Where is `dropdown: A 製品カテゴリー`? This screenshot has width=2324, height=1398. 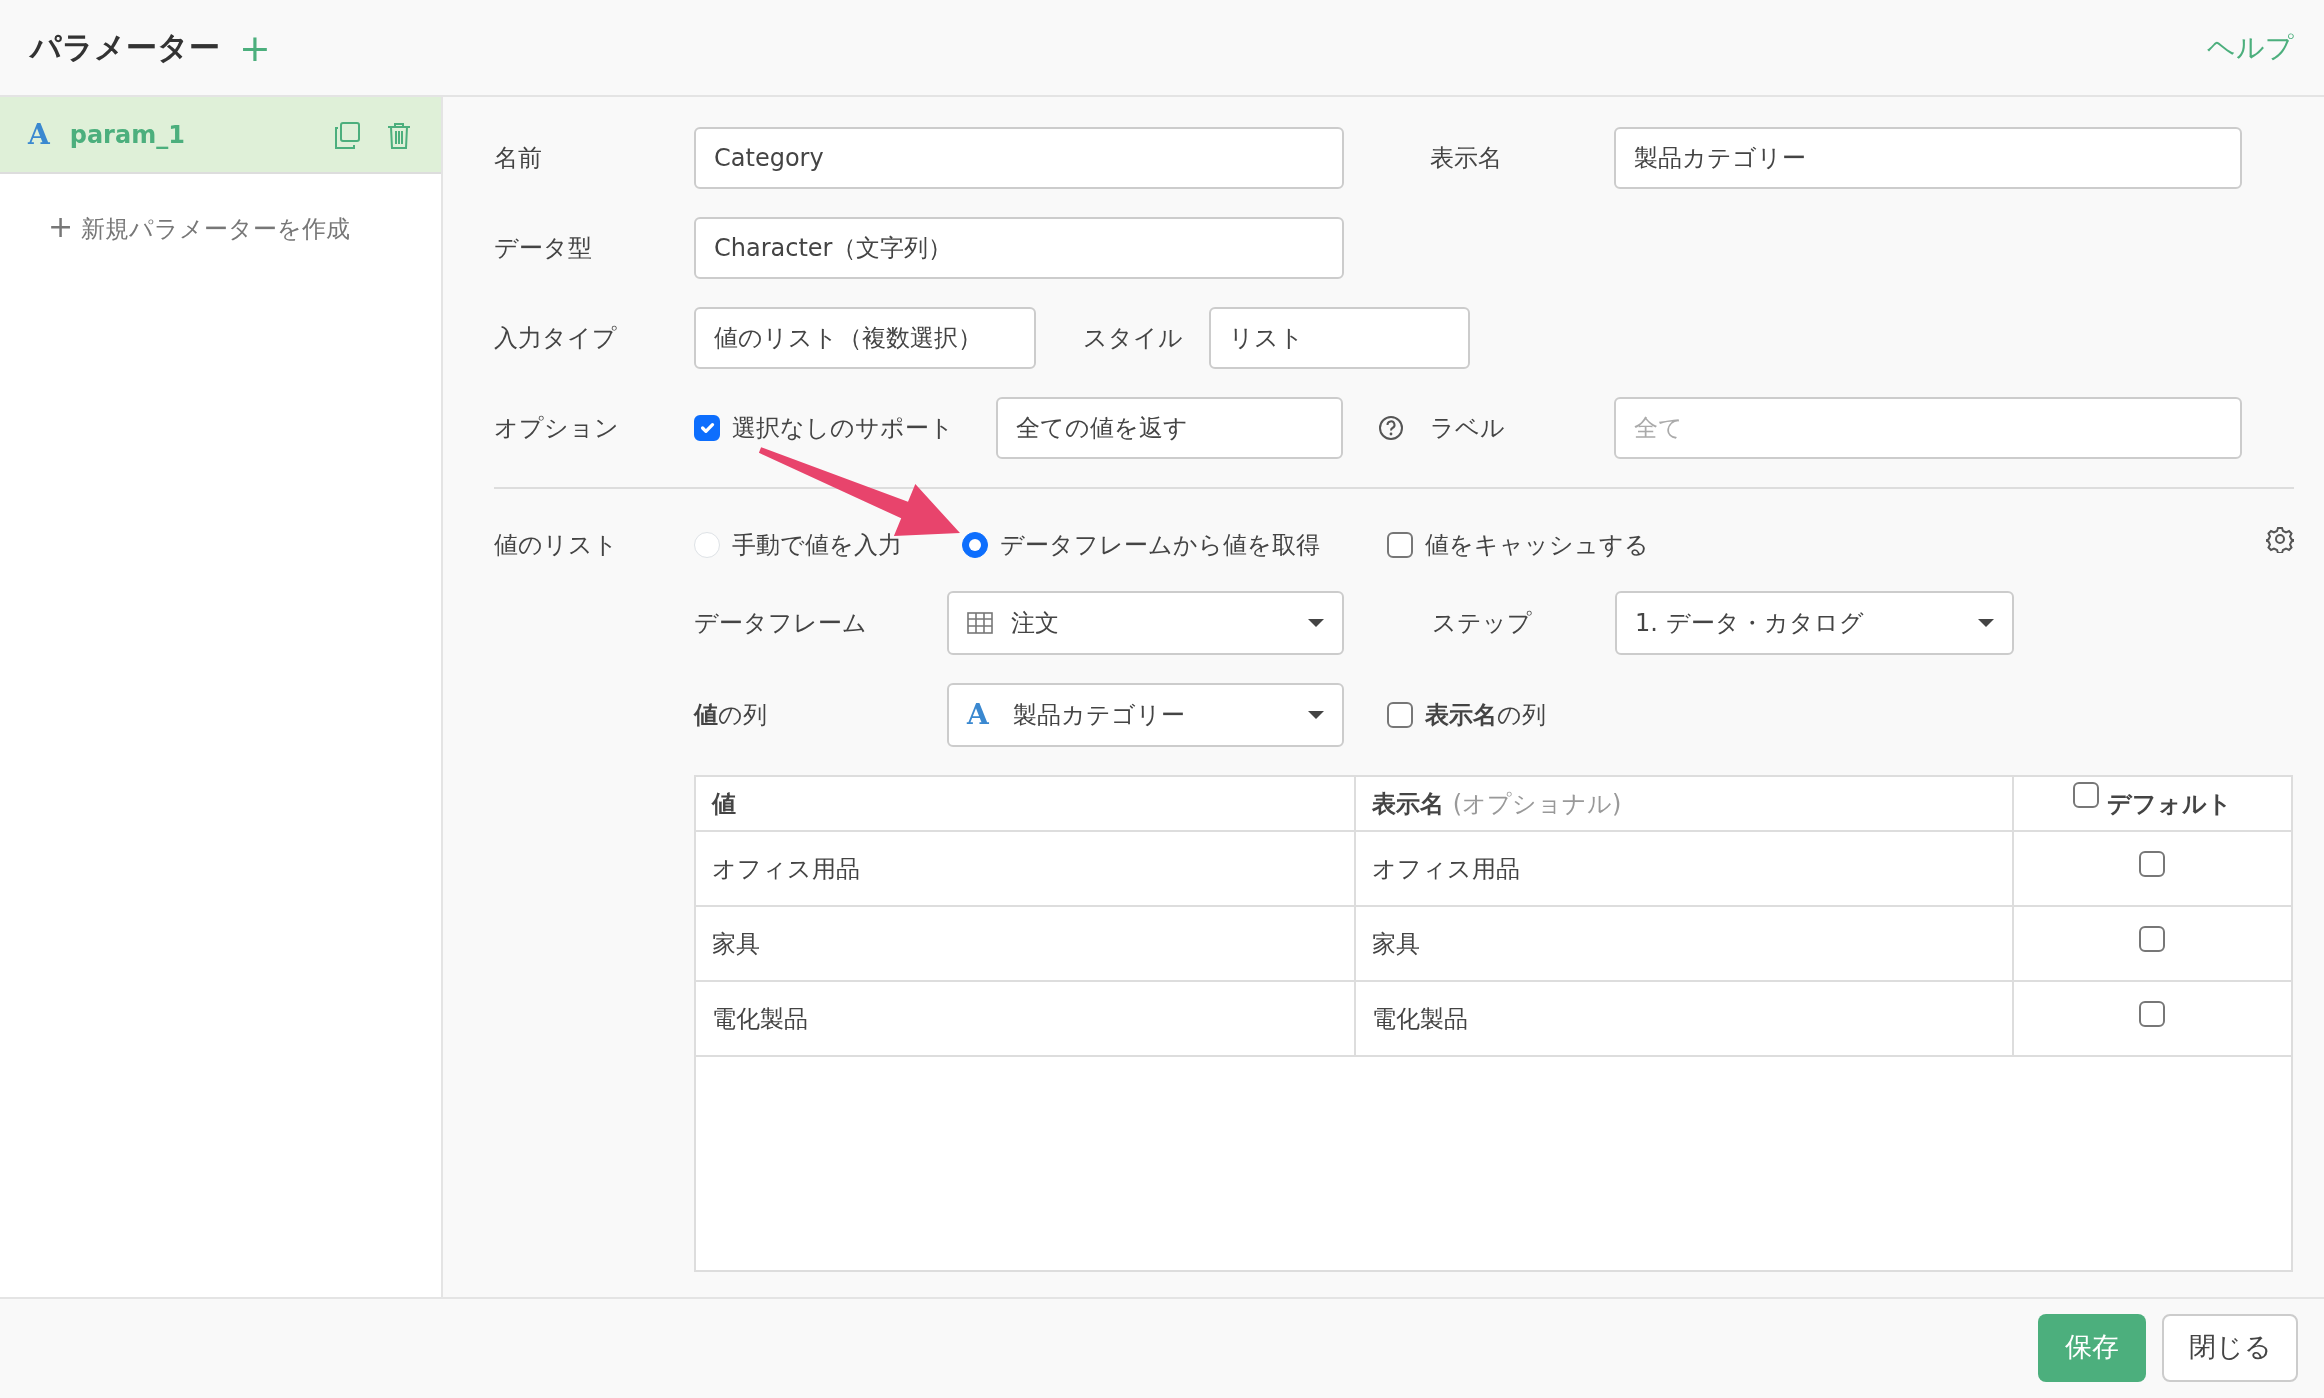
dropdown: A 製品カテゴリー is located at coordinates (1145, 715).